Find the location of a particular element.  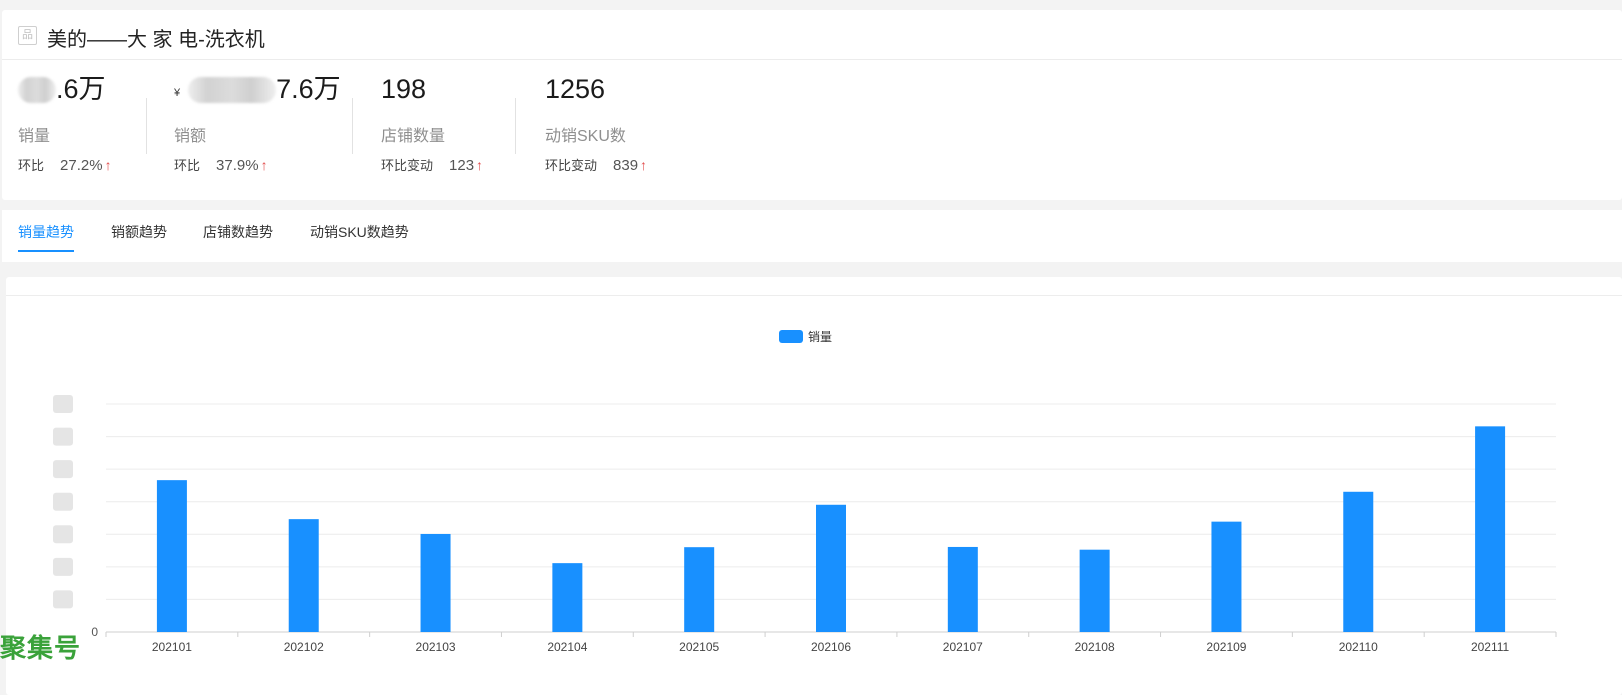

page-title: 美的——大 家 电-洗衣机 is located at coordinates (156, 40).